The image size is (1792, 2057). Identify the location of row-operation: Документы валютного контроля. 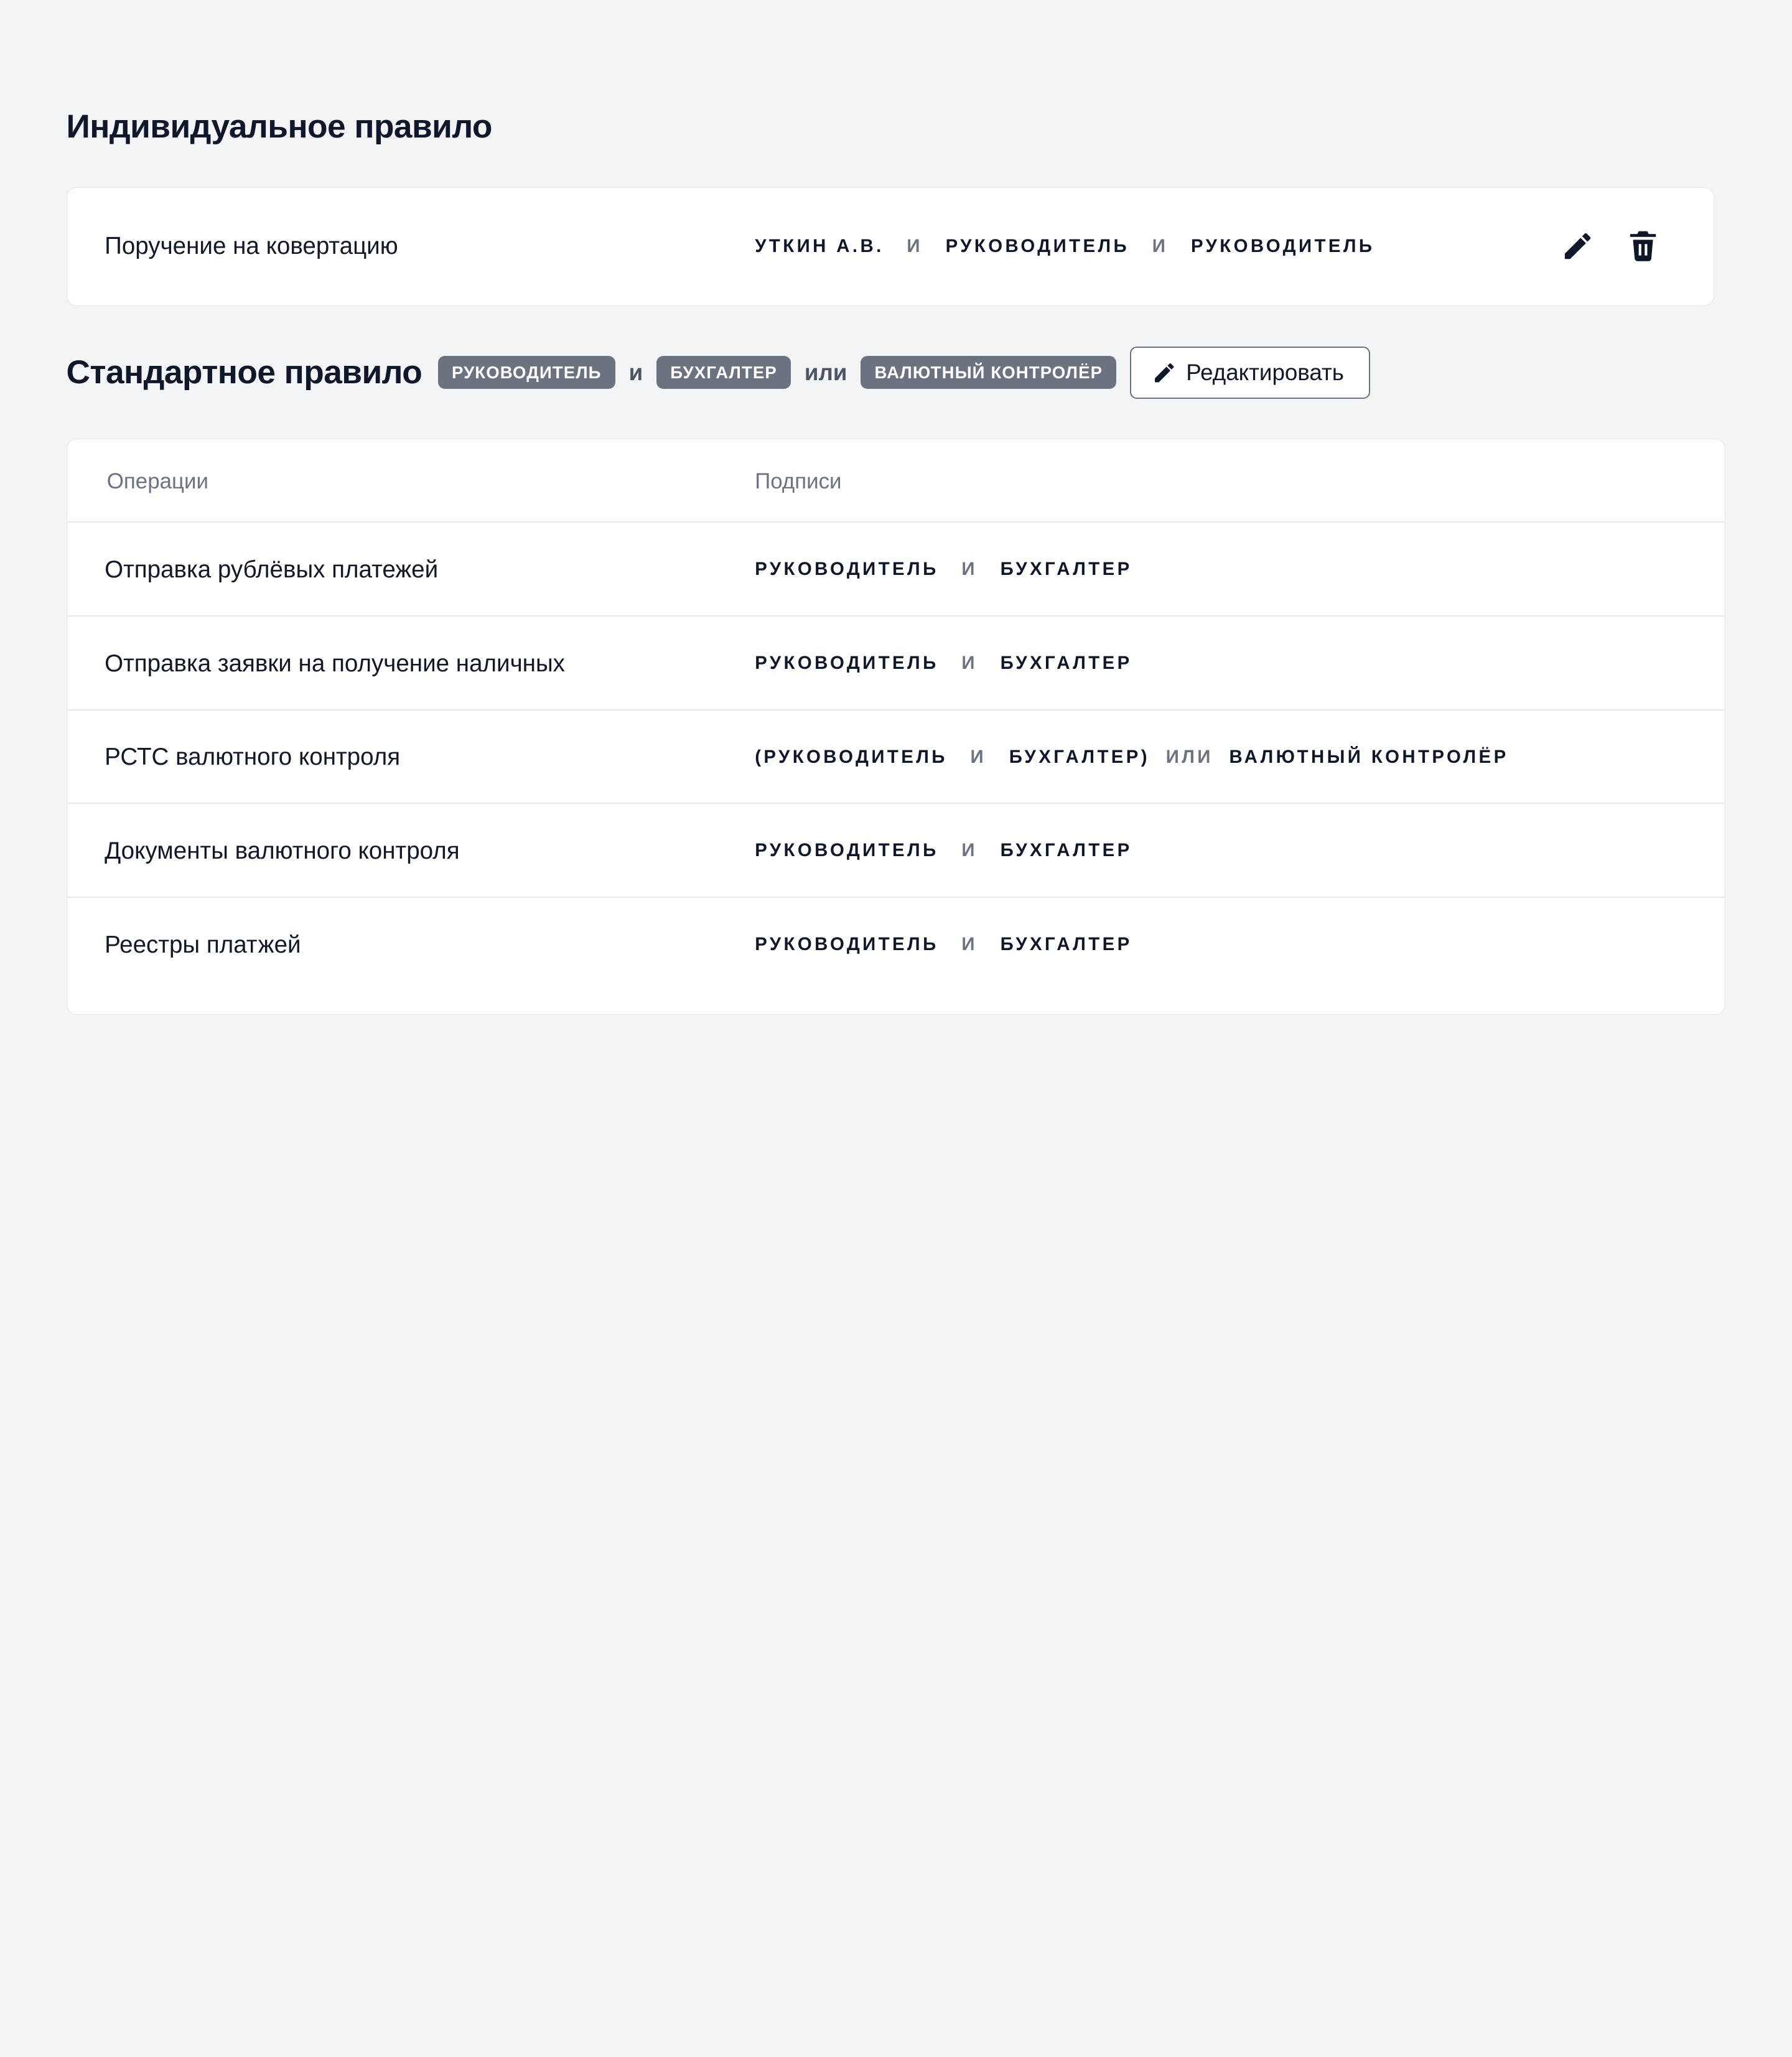
(282, 850).